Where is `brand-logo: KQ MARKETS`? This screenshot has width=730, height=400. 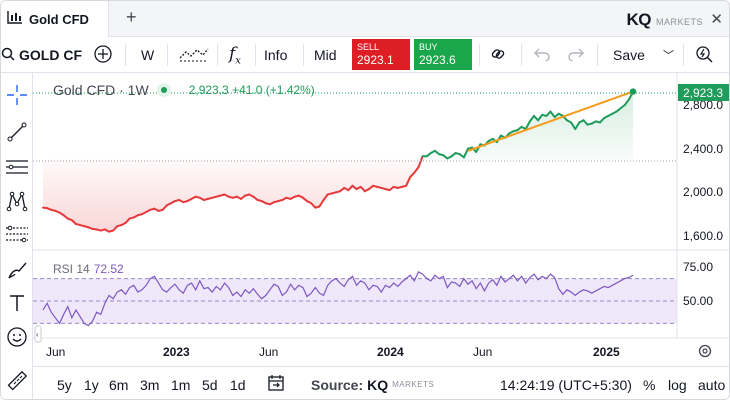 brand-logo: KQ MARKETS is located at coordinates (664, 20).